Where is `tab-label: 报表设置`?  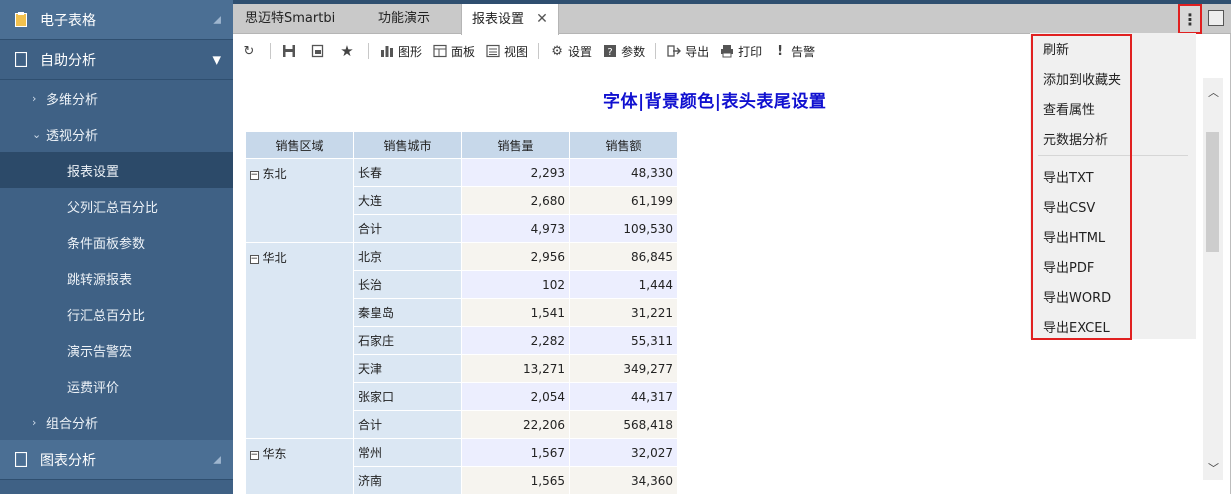
tab-label: 报表设置 is located at coordinates (498, 19).